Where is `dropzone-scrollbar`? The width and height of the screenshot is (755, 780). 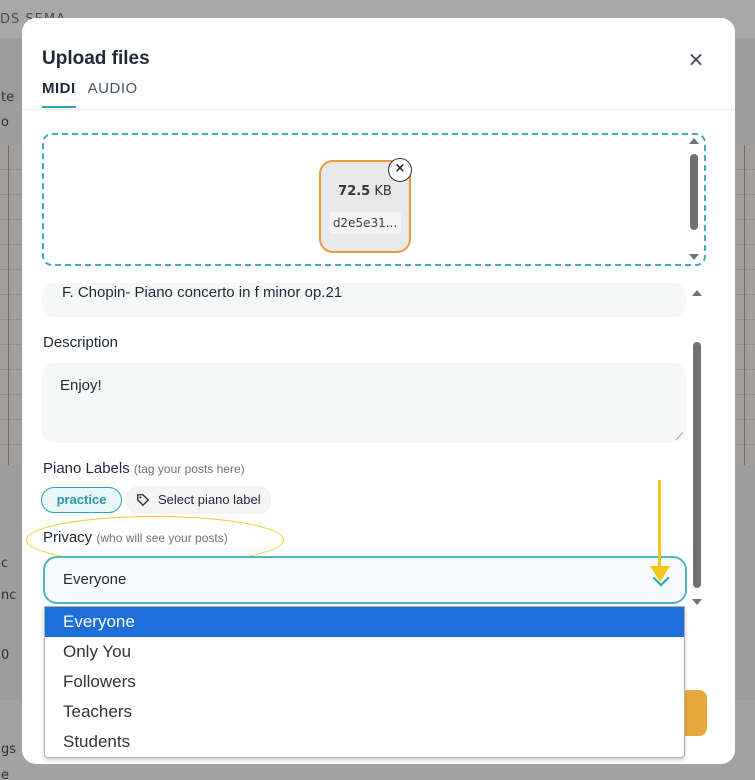 dropzone-scrollbar is located at coordinates (694, 199).